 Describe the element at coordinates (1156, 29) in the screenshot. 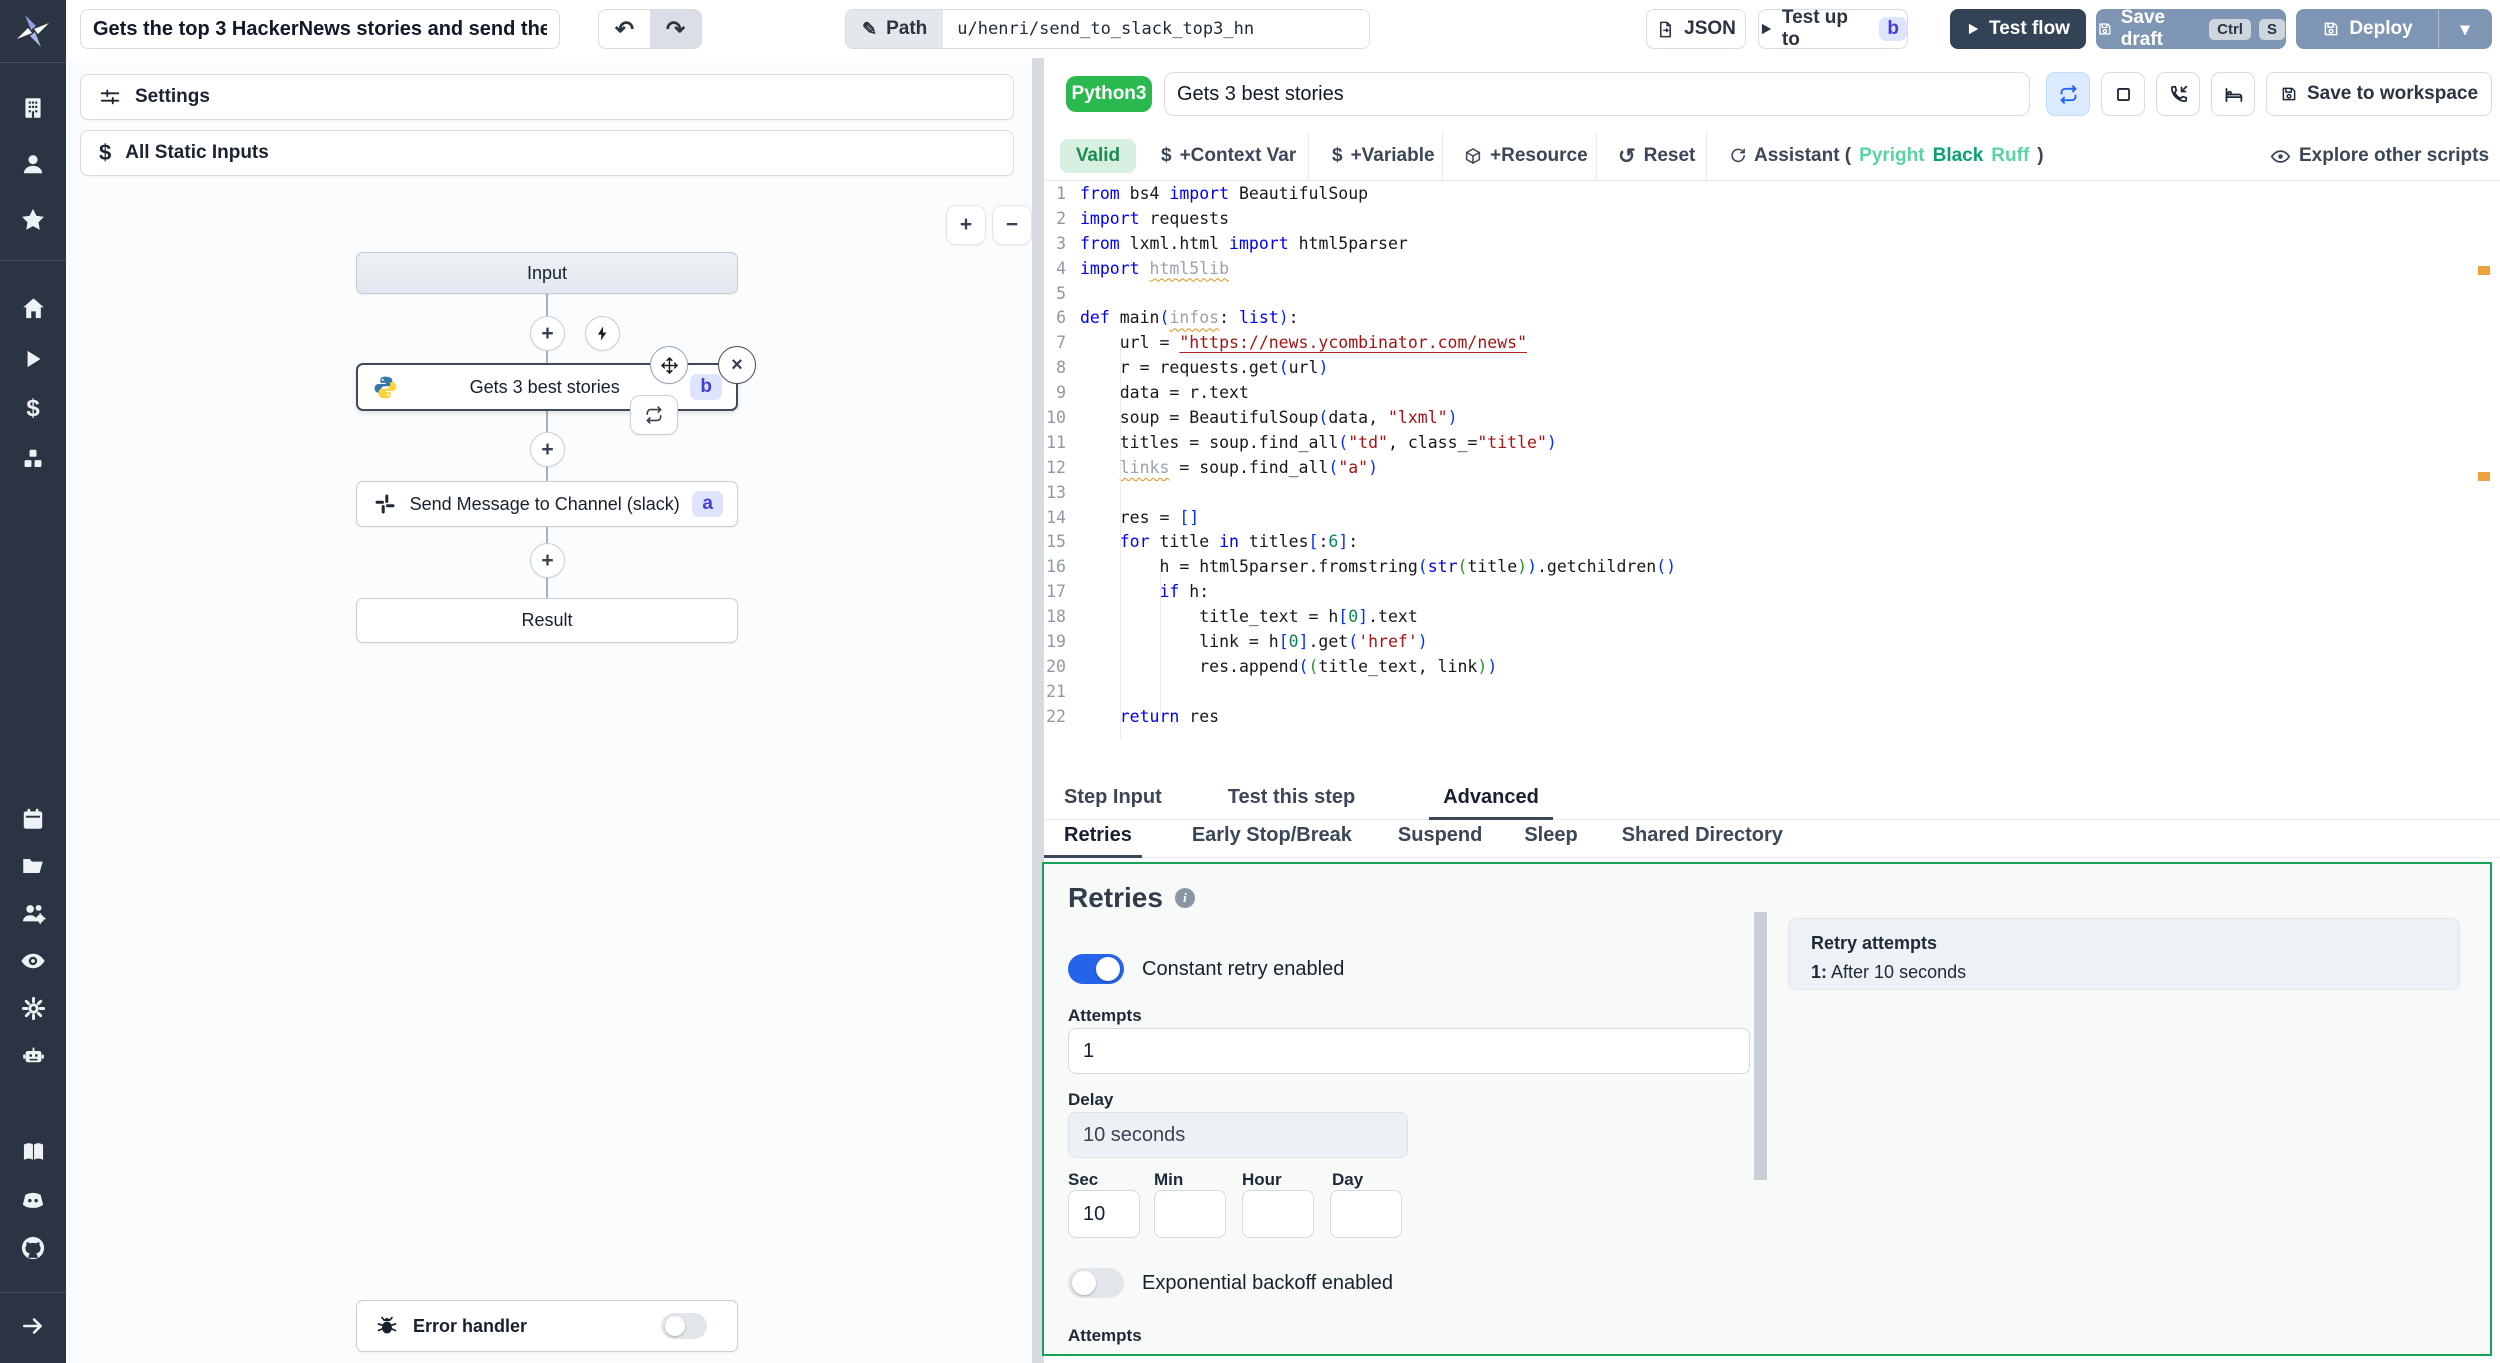

I see `path-input` at that location.